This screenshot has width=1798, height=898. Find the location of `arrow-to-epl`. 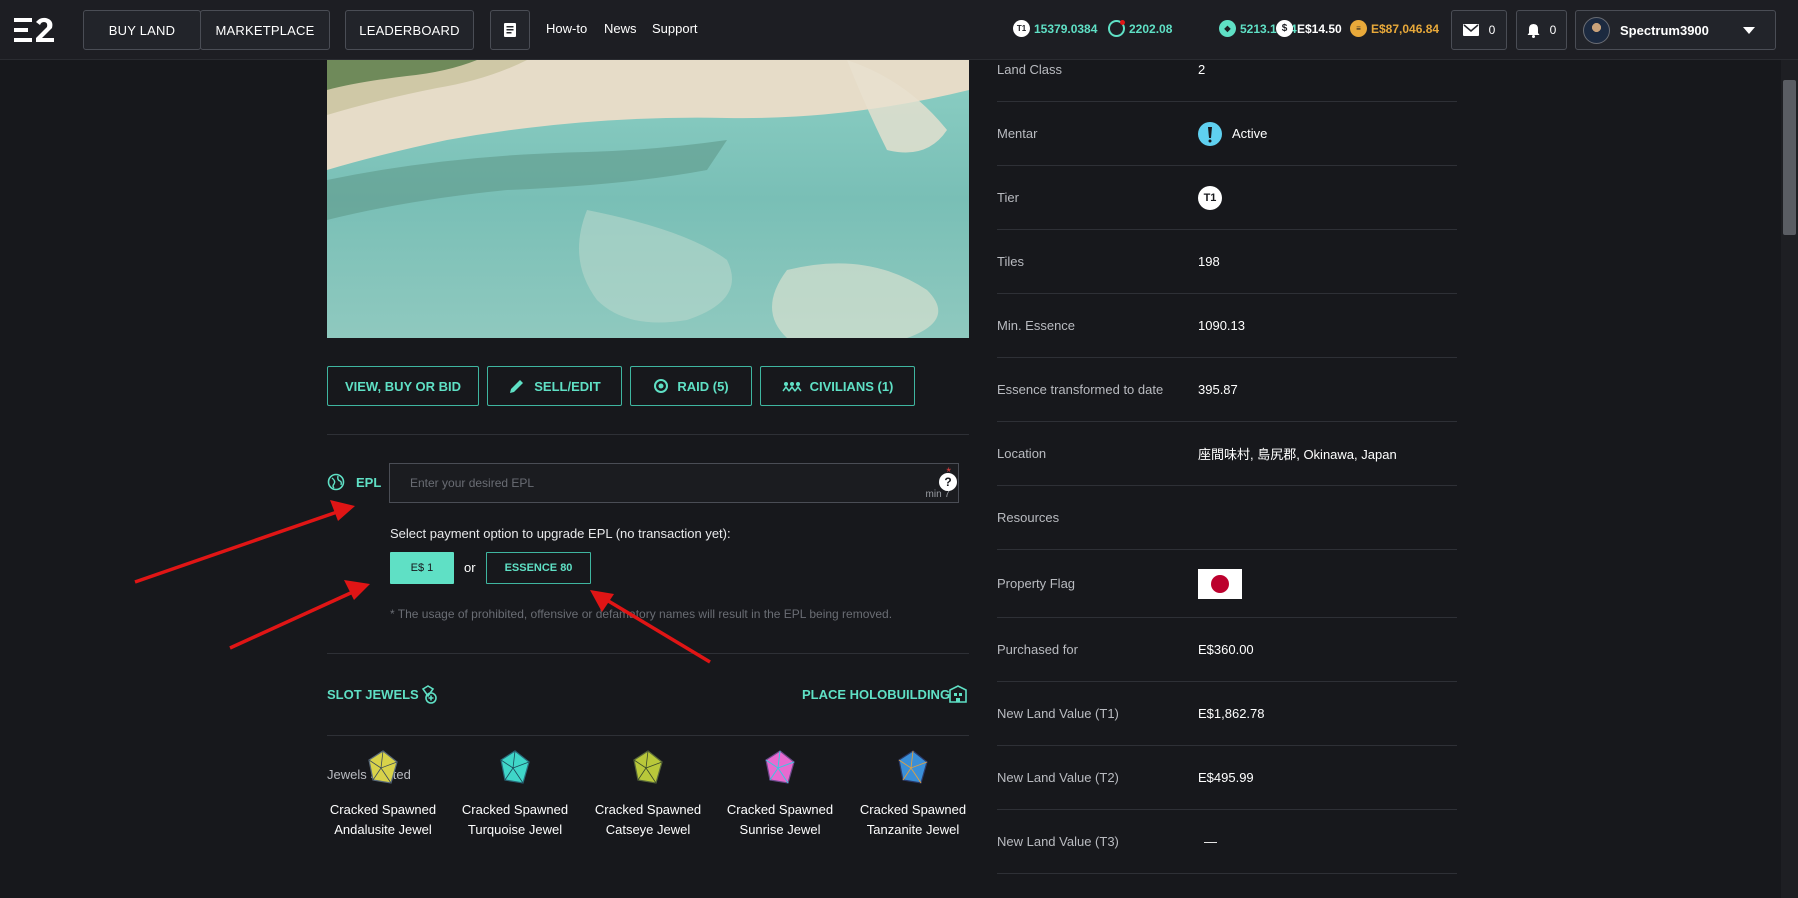

arrow-to-epl is located at coordinates (237, 546).